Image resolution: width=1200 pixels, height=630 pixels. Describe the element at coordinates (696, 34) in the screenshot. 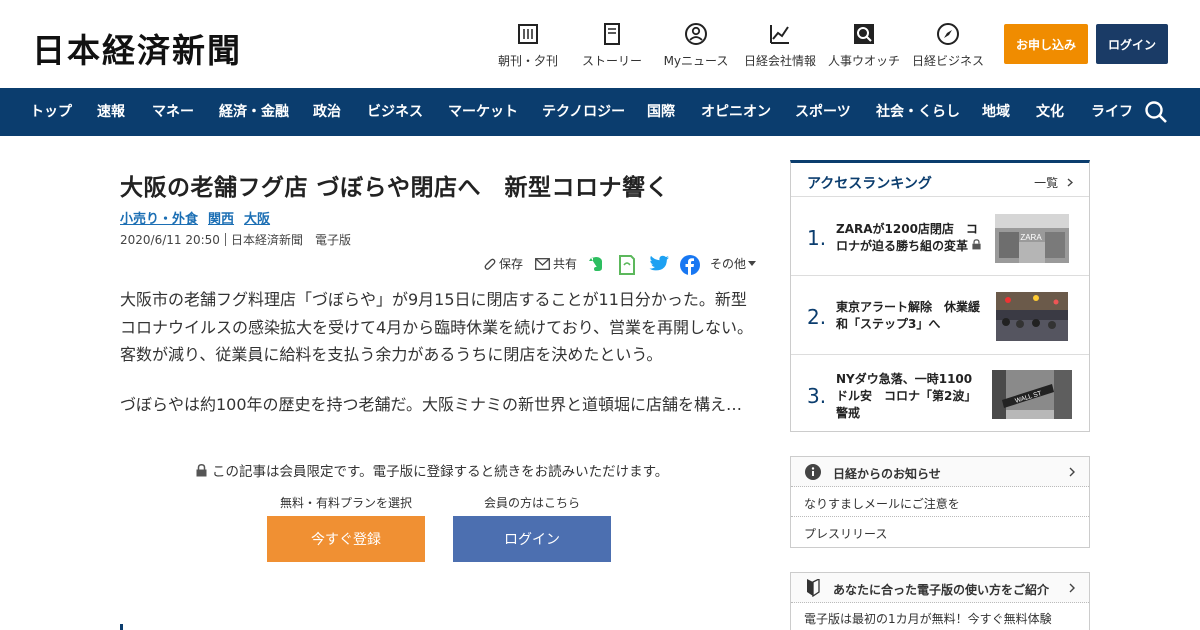

I see `user-icon` at that location.